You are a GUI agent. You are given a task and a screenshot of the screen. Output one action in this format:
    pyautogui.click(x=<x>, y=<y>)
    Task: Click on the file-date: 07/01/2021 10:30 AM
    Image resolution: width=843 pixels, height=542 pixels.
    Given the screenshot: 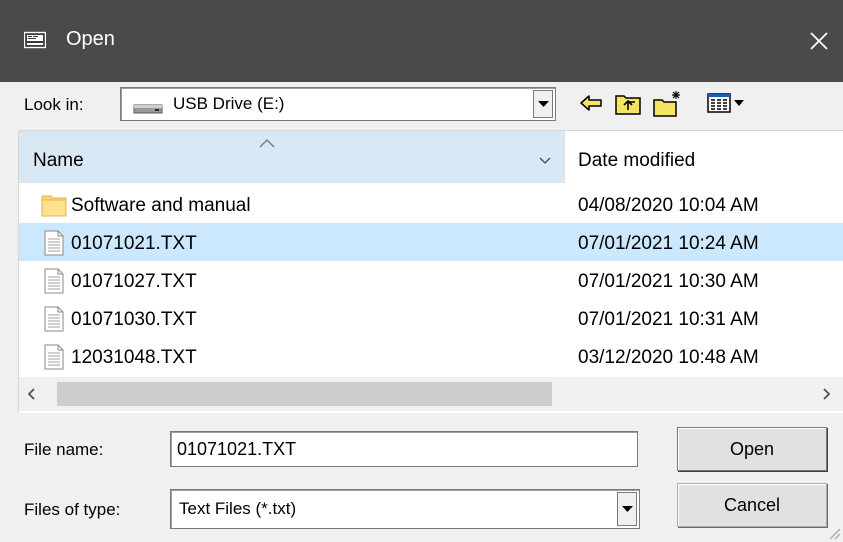 What is the action you would take?
    pyautogui.click(x=668, y=281)
    